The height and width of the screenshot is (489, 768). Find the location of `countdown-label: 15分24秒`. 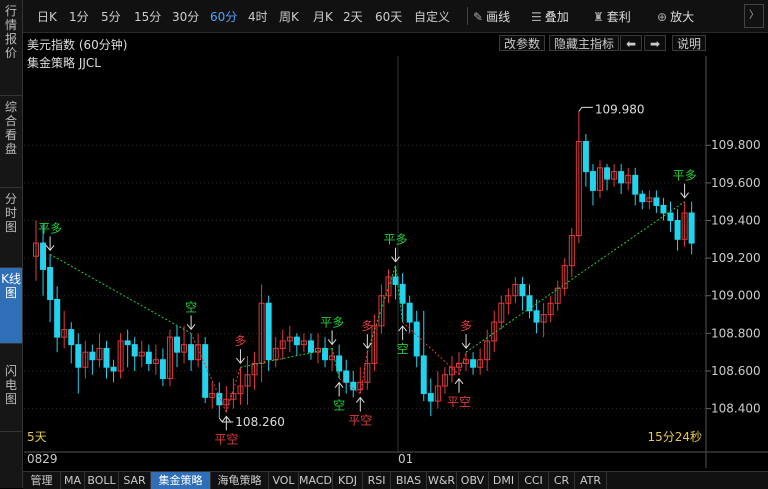

countdown-label: 15分24秒 is located at coordinates (674, 437).